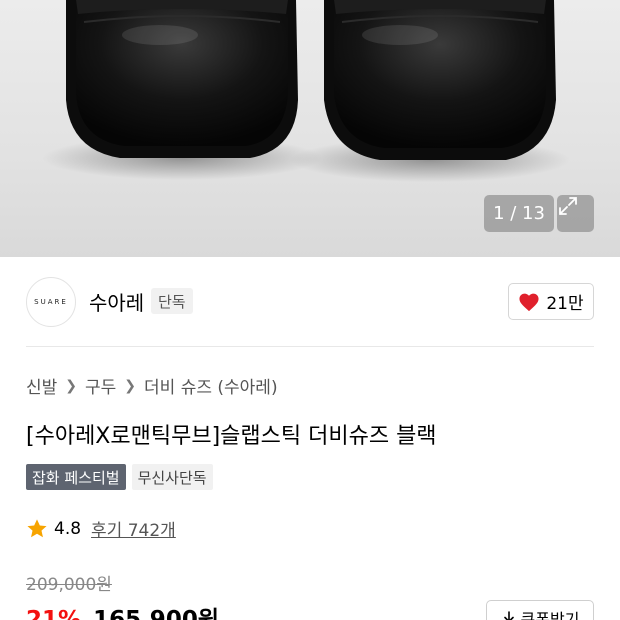  I want to click on brand-logo-text: SUARE, so click(51, 302).